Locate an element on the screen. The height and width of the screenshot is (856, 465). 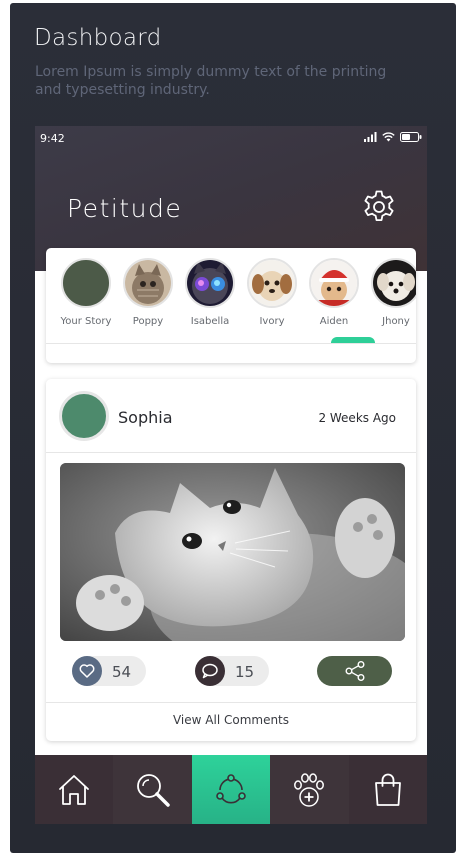
story-name: Aiden is located at coordinates (334, 321).